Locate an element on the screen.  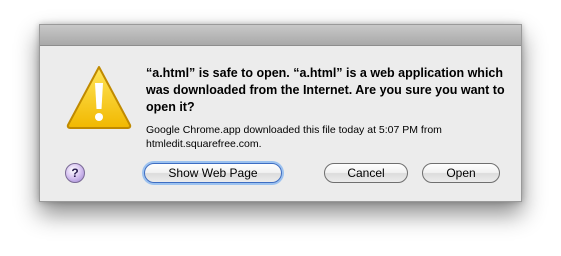
cancel-label: Cancel is located at coordinates (366, 173).